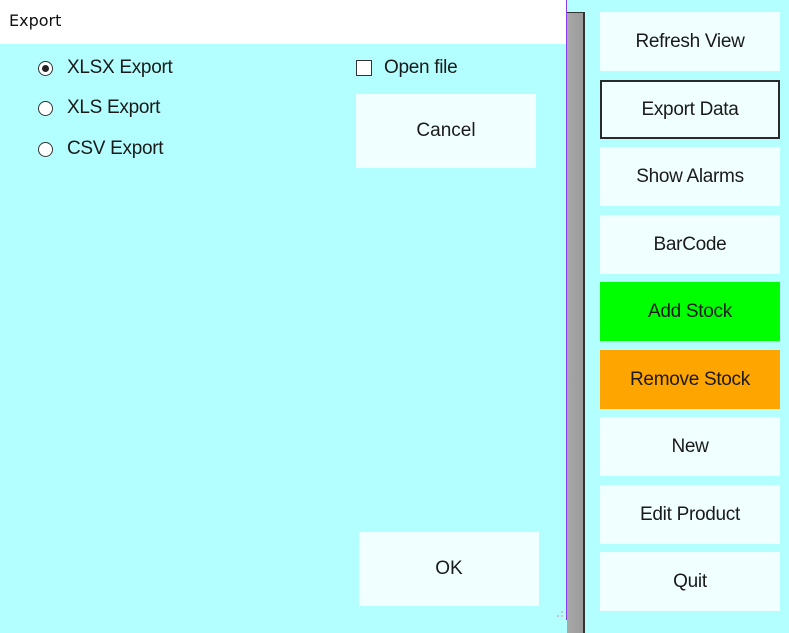  I want to click on new-button: New, so click(690, 446).